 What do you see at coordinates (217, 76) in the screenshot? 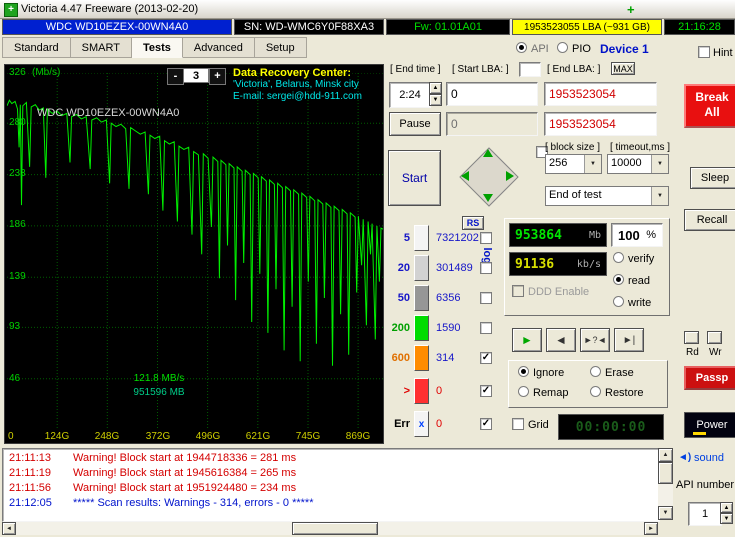
I see `graph-scale-plus-button: +` at bounding box center [217, 76].